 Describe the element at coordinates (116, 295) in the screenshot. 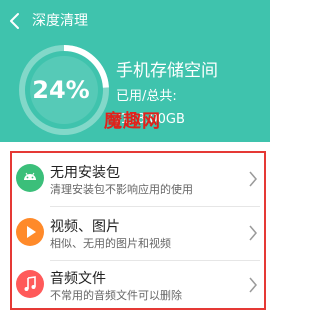

I see `item-subtitle: 不常用的音频文件可以删除` at that location.